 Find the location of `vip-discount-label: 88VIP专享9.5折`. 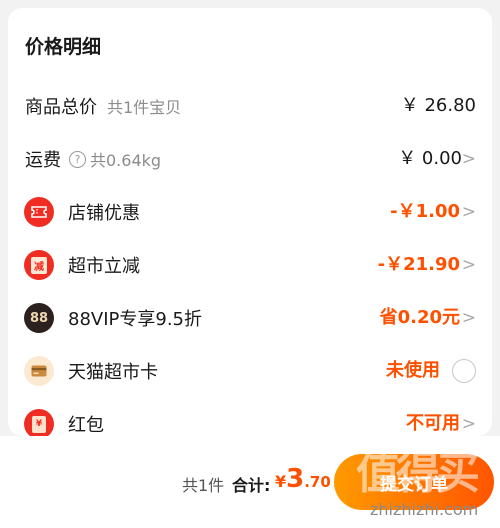

vip-discount-label: 88VIP专享9.5折 is located at coordinates (135, 319).